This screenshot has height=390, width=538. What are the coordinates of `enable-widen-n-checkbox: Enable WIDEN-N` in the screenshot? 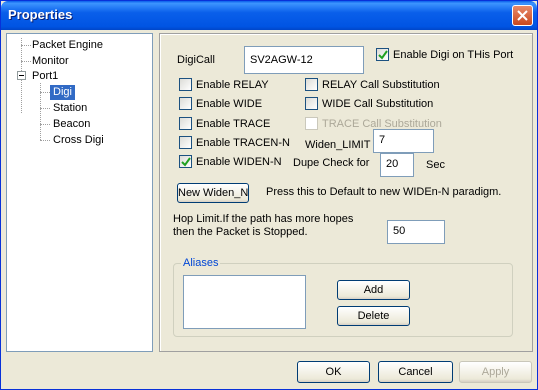 It's located at (230, 161).